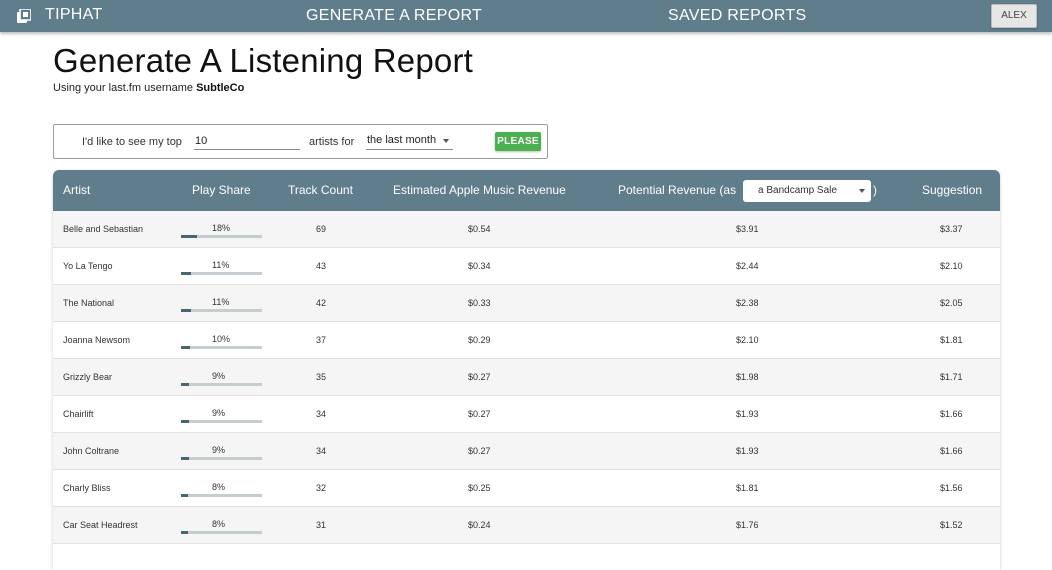 This screenshot has width=1052, height=570. Describe the element at coordinates (526, 451) in the screenshot. I see `table-row: John Coltrane 9% 34 $0.27 $1.93 $1.66` at that location.